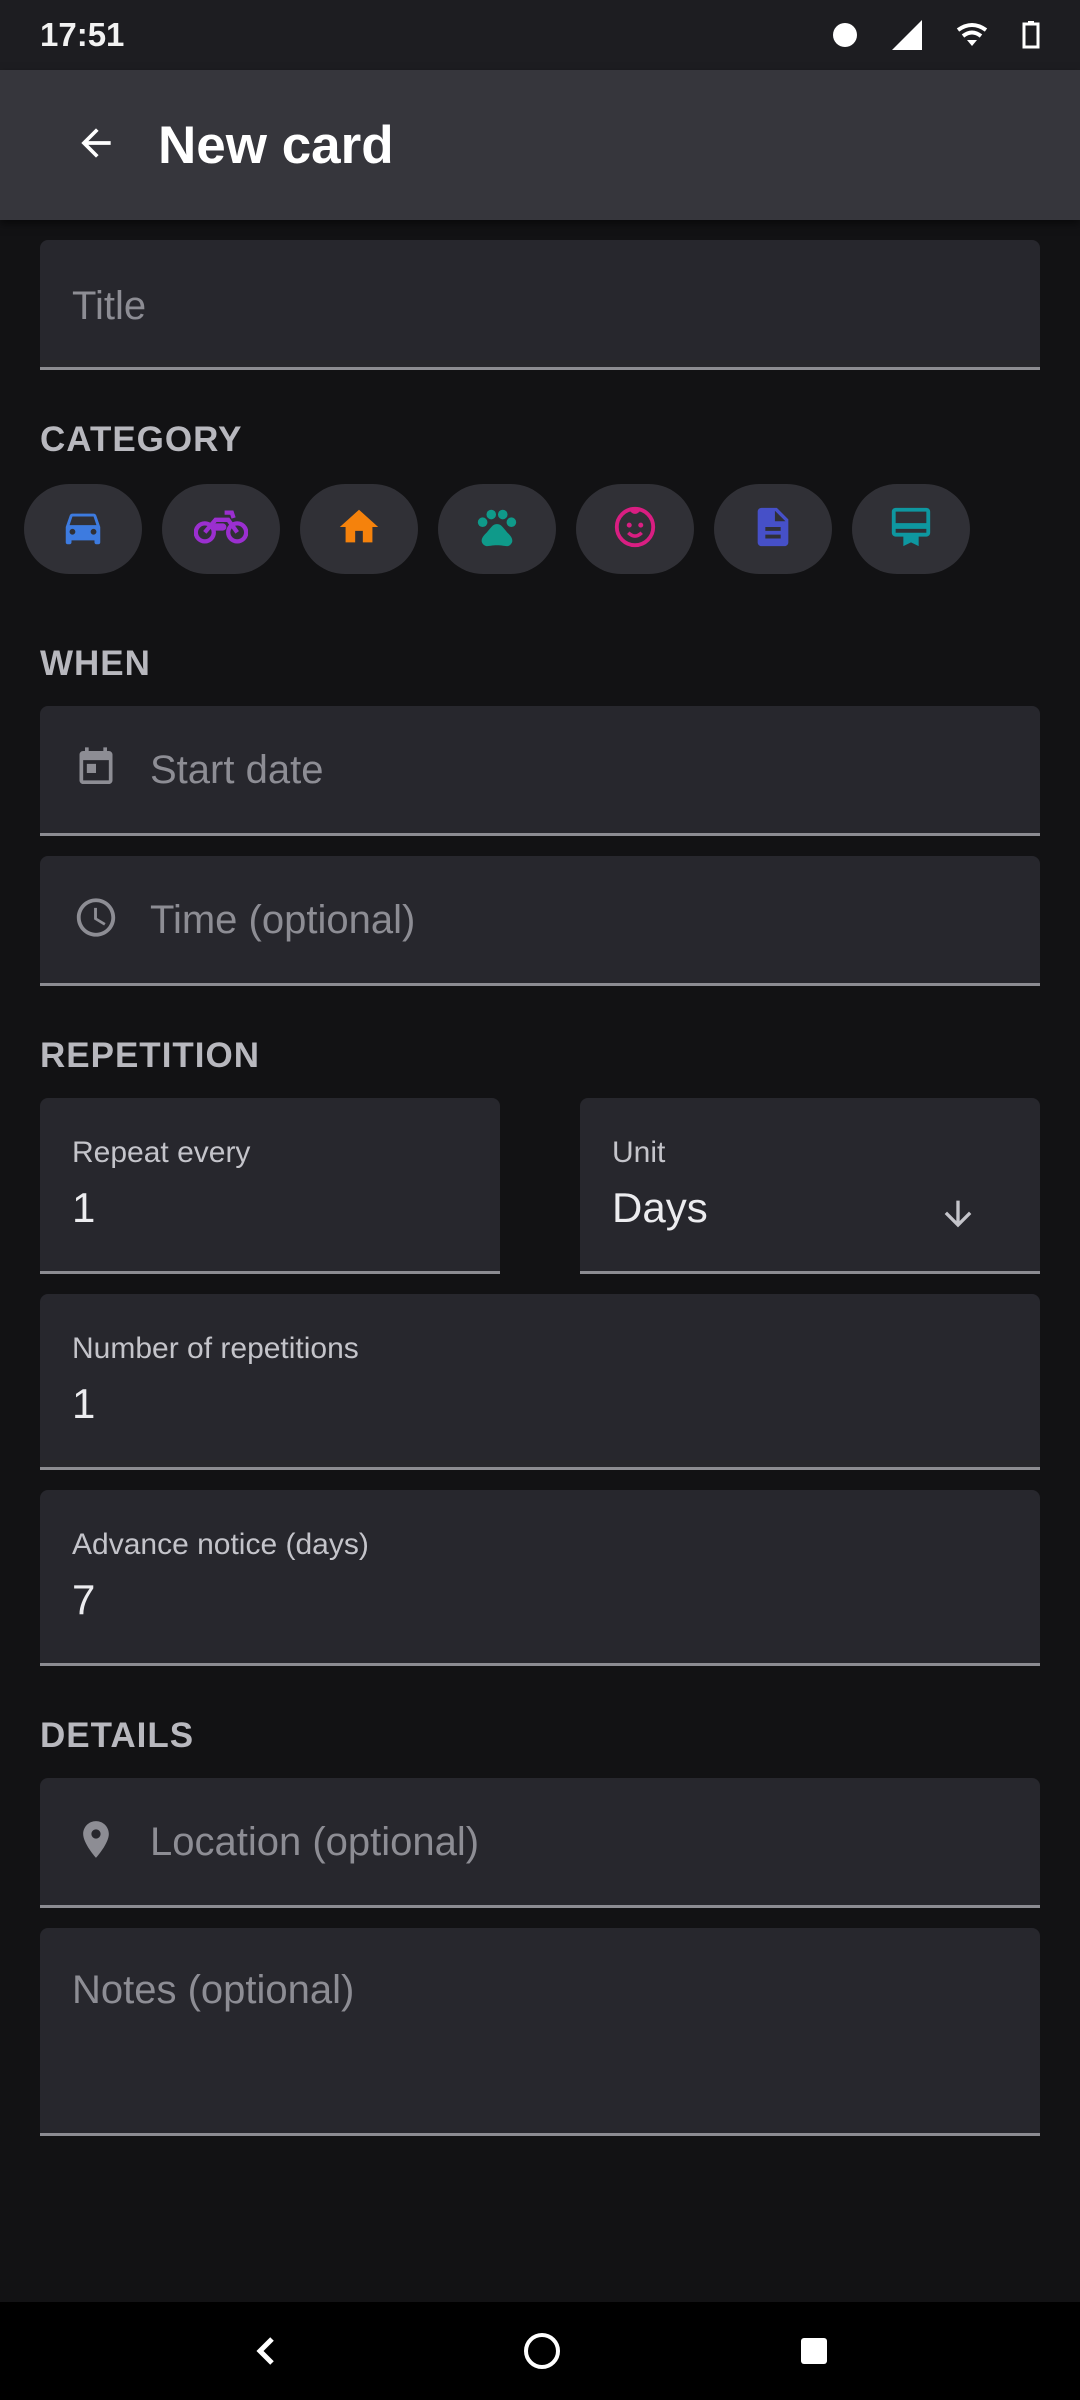  What do you see at coordinates (810, 1186) in the screenshot?
I see `unit-select: Unit Days` at bounding box center [810, 1186].